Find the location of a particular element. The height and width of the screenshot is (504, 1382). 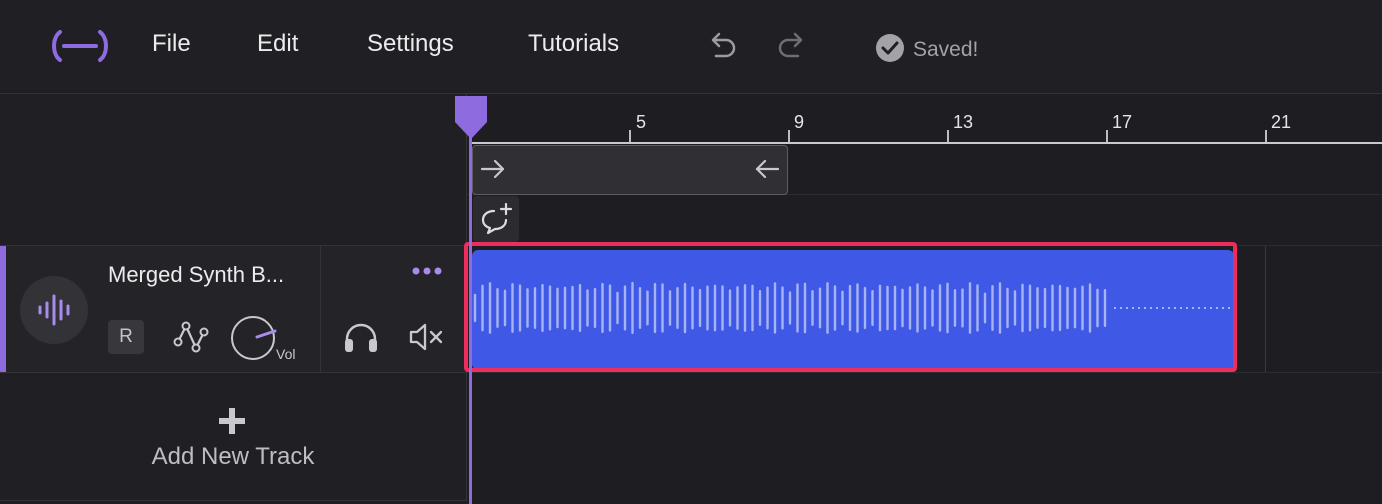

add-track-button: Add New Track is located at coordinates (233, 437).